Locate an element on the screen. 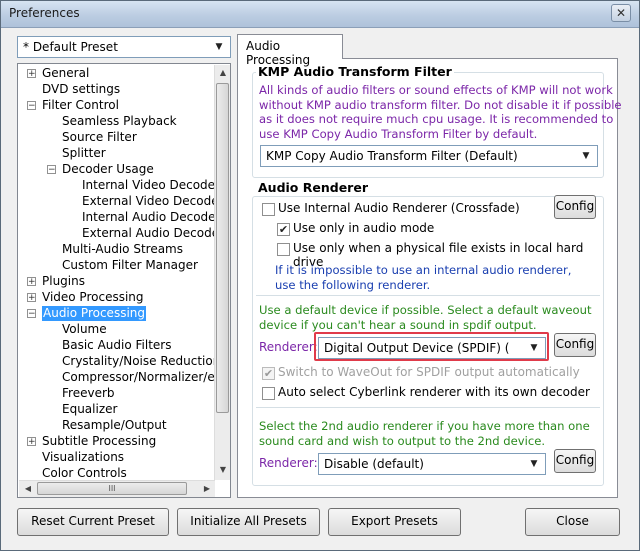  reset-preset-button: Reset Current Preset is located at coordinates (93, 522).